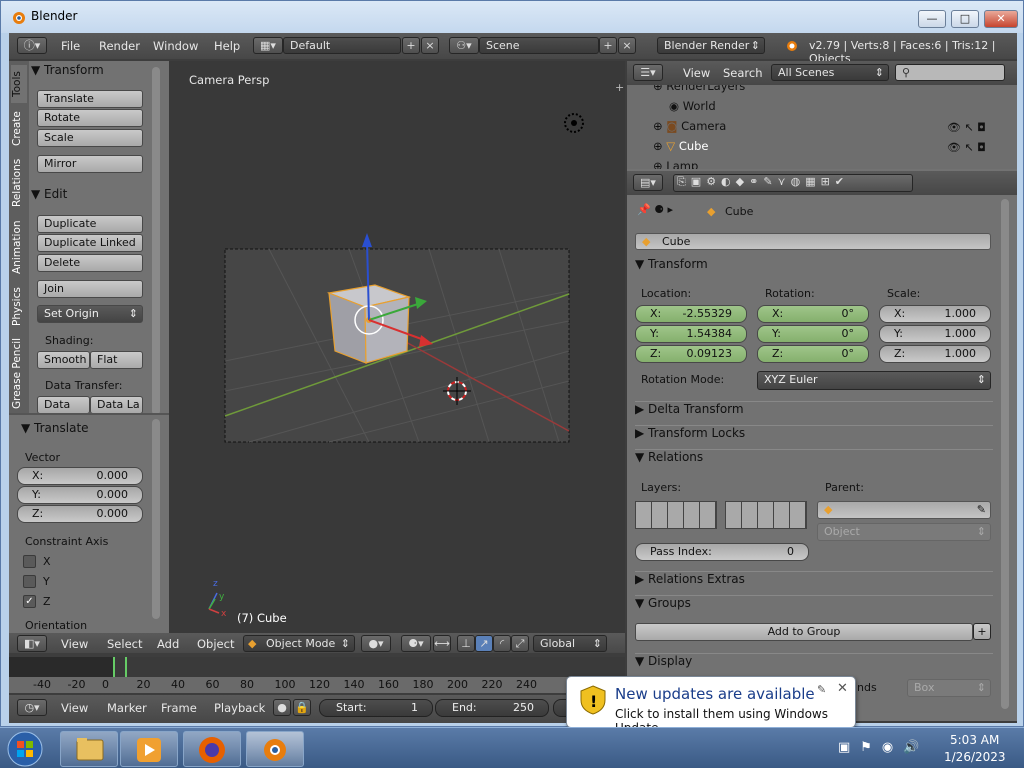 The width and height of the screenshot is (1024, 768). Describe the element at coordinates (19, 129) in the screenshot. I see `tab-create: Create` at that location.